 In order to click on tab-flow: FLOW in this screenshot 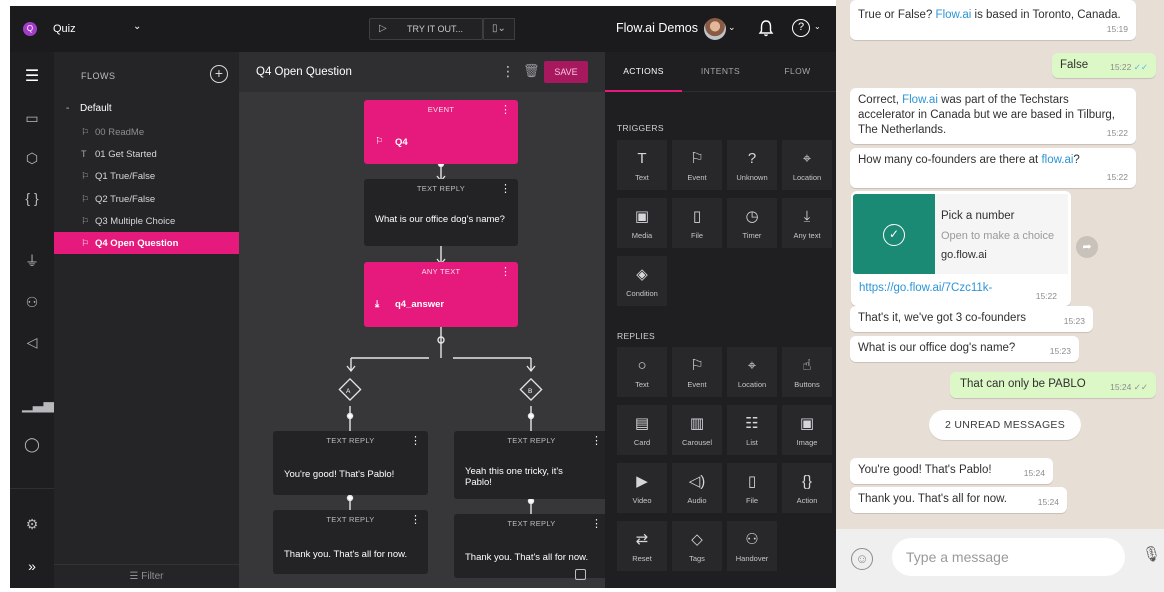, I will do `click(797, 71)`.